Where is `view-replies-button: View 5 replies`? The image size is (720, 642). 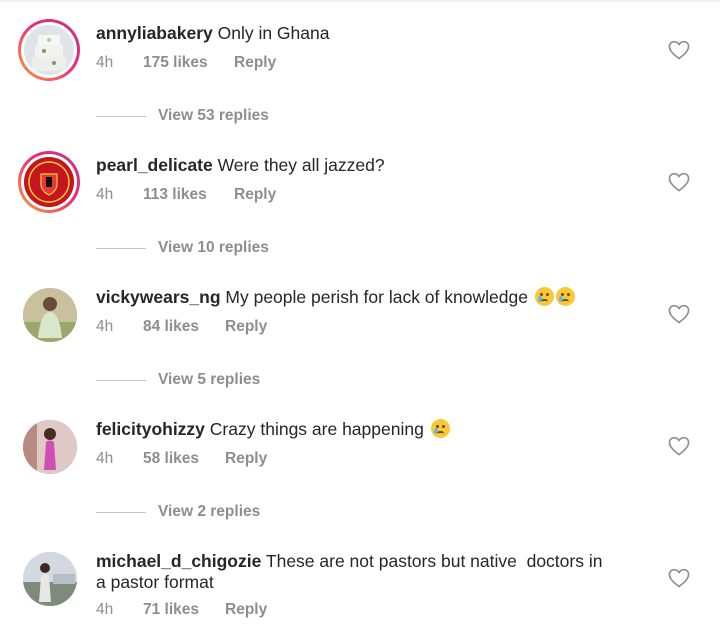 view-replies-button: View 5 replies is located at coordinates (178, 380).